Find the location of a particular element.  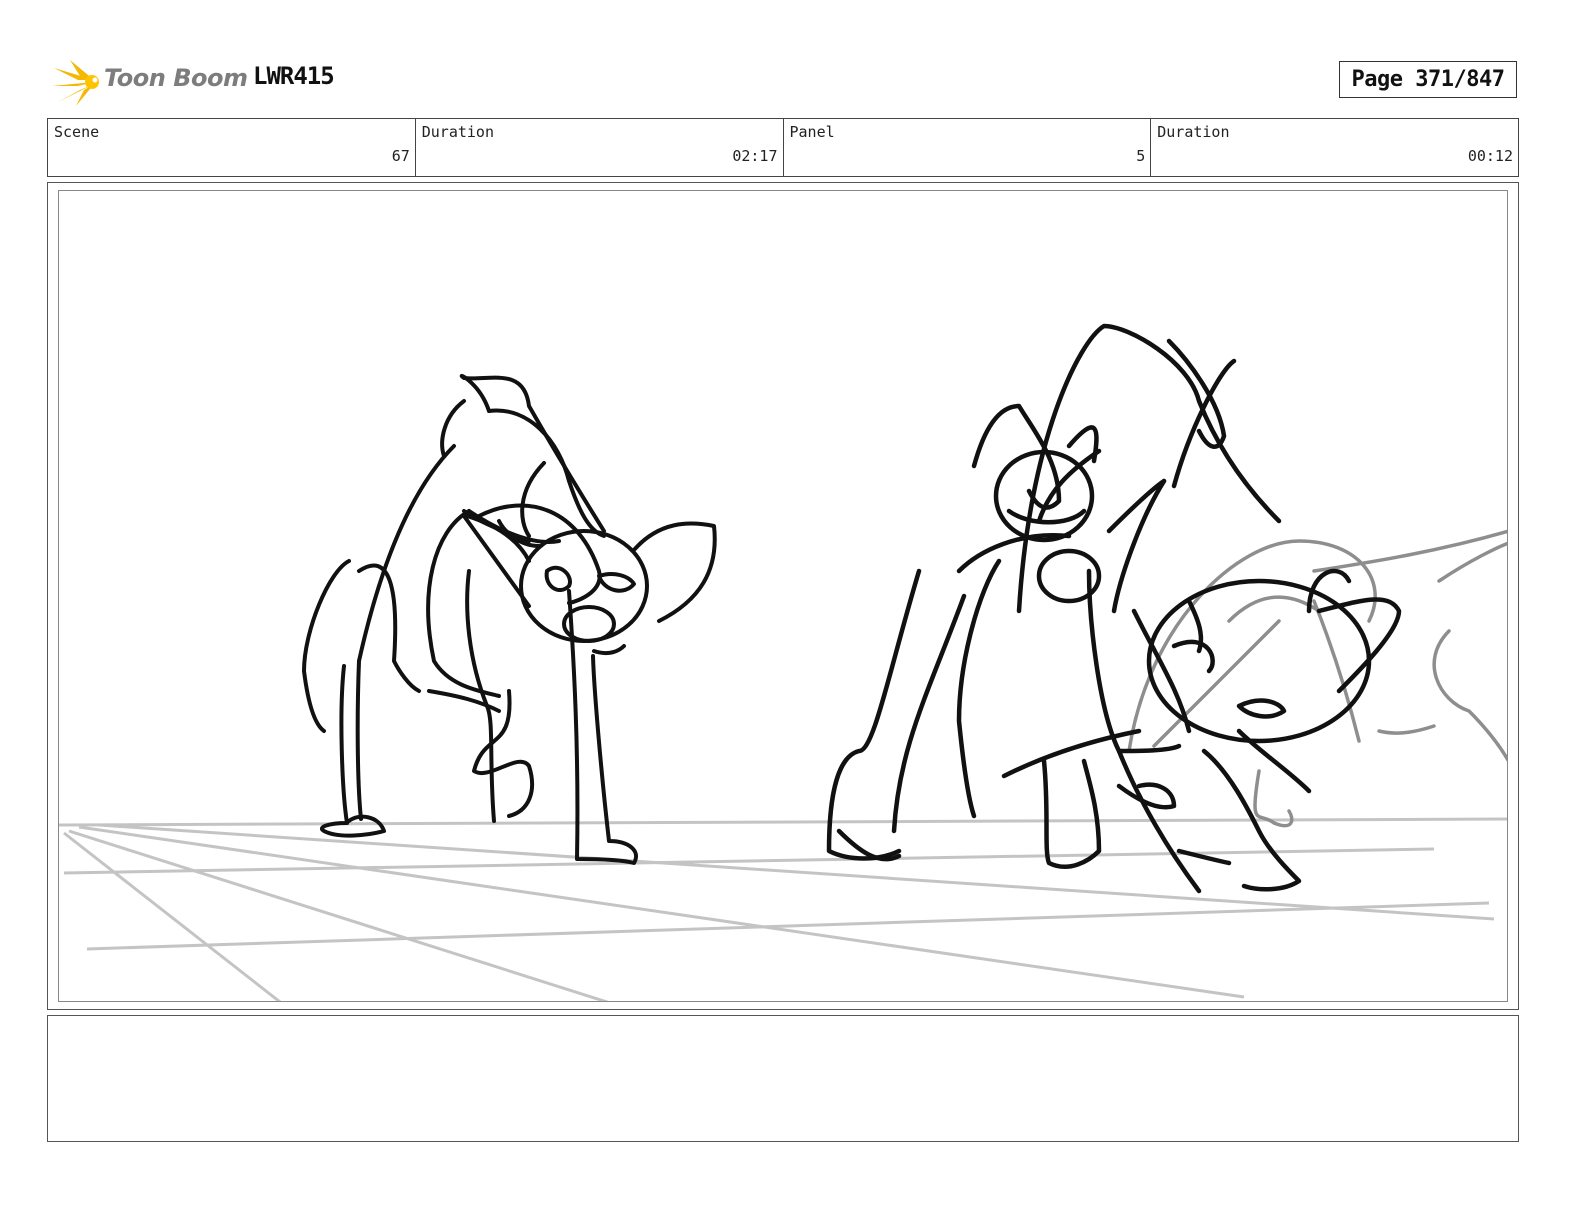

notes-box is located at coordinates (783, 1078).